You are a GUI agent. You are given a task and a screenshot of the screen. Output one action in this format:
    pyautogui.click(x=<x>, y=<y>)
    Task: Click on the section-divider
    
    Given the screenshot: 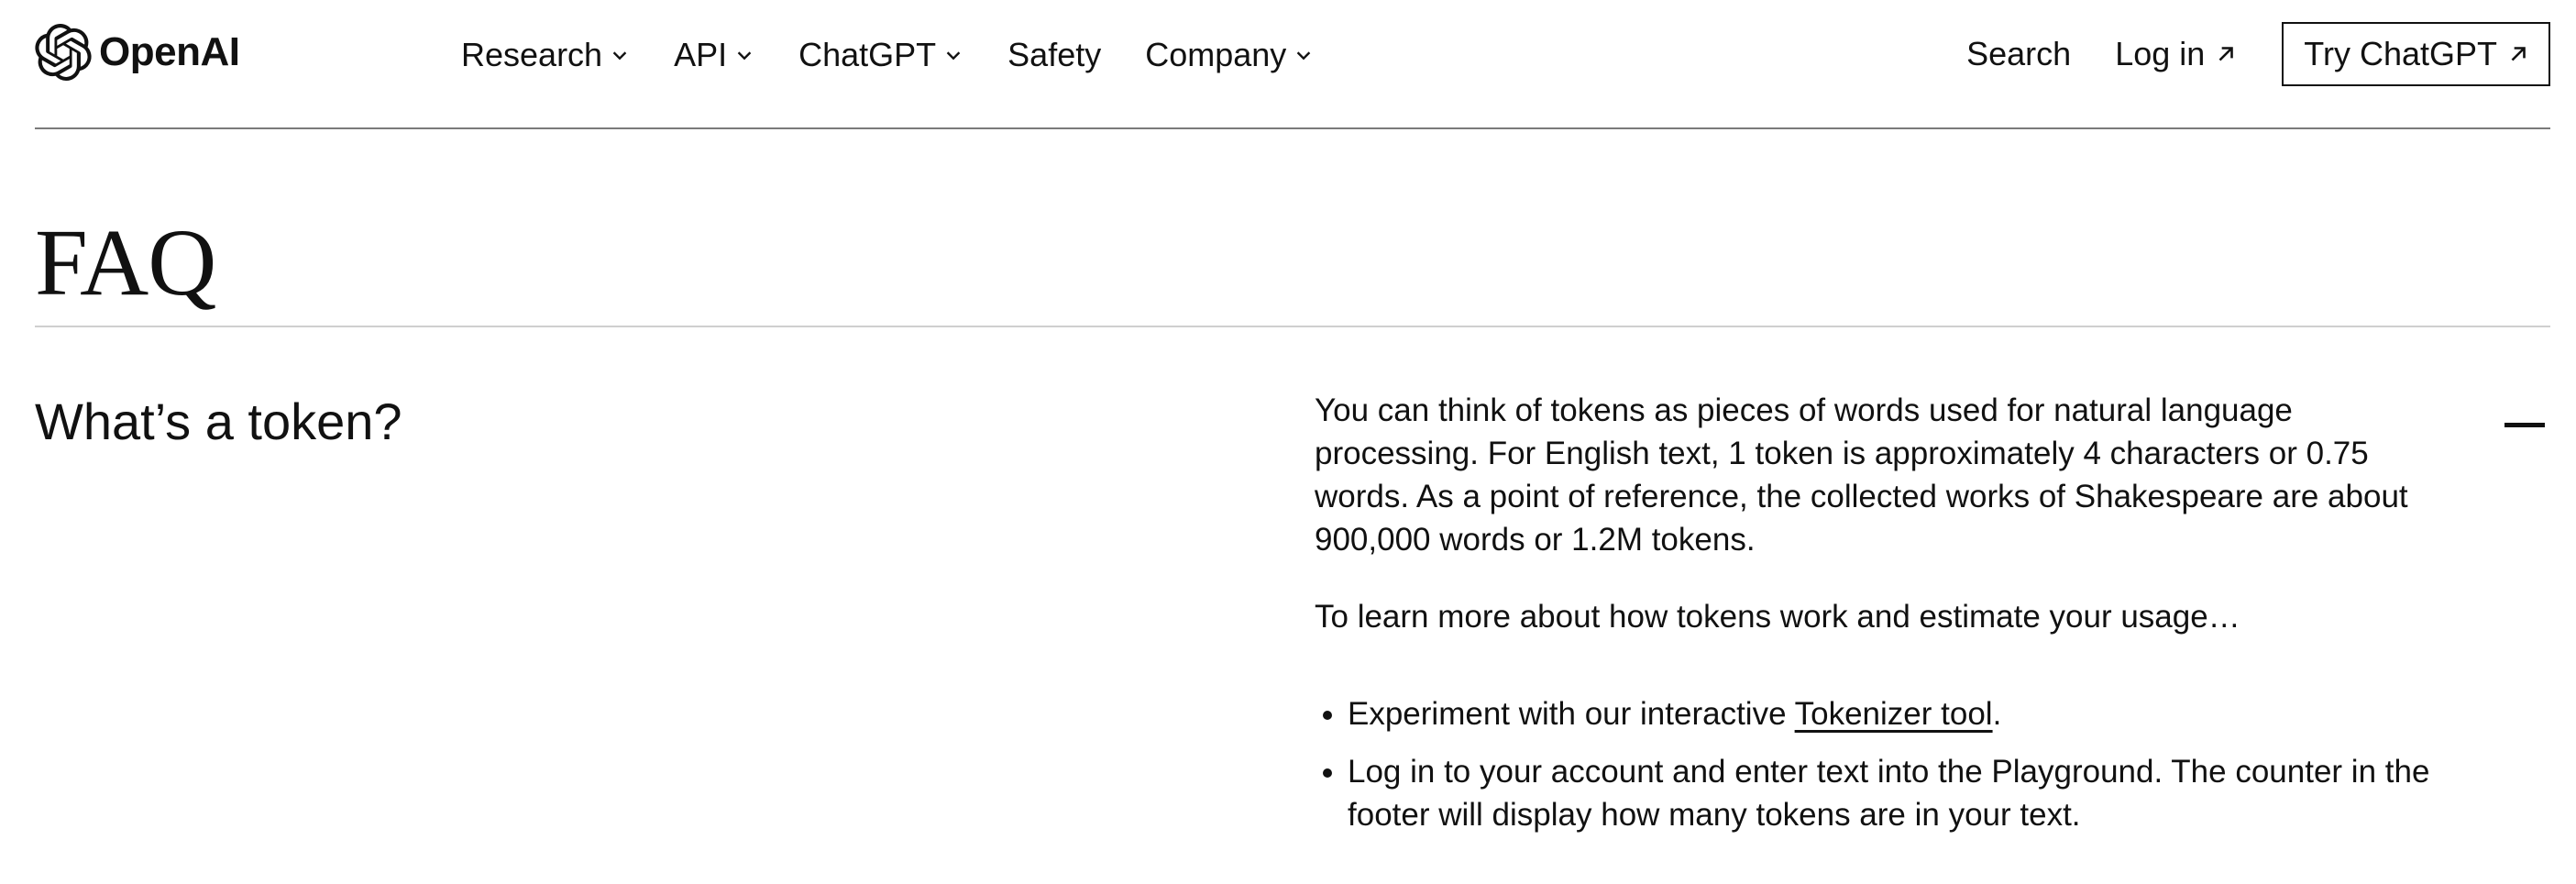 What is the action you would take?
    pyautogui.click(x=1292, y=326)
    